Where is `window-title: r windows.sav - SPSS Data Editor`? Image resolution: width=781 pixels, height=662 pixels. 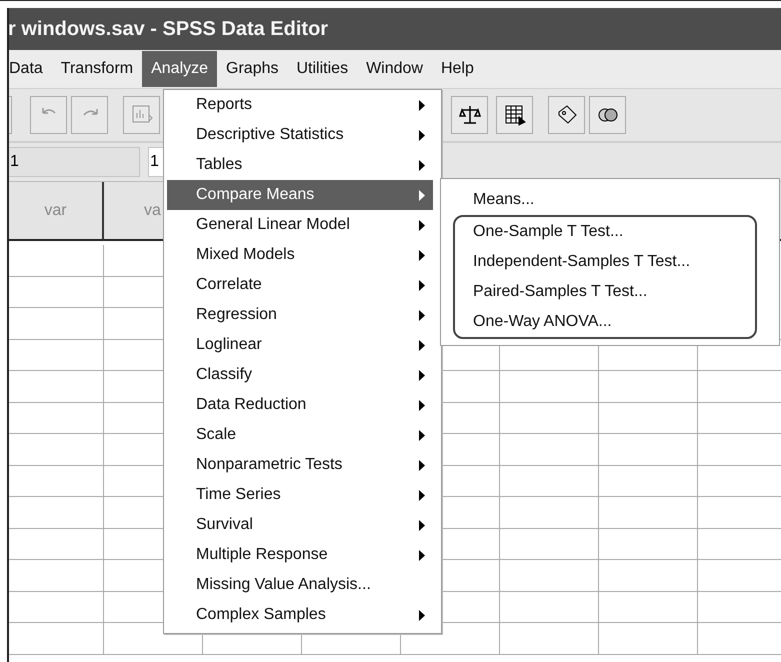 window-title: r windows.sav - SPSS Data Editor is located at coordinates (168, 29).